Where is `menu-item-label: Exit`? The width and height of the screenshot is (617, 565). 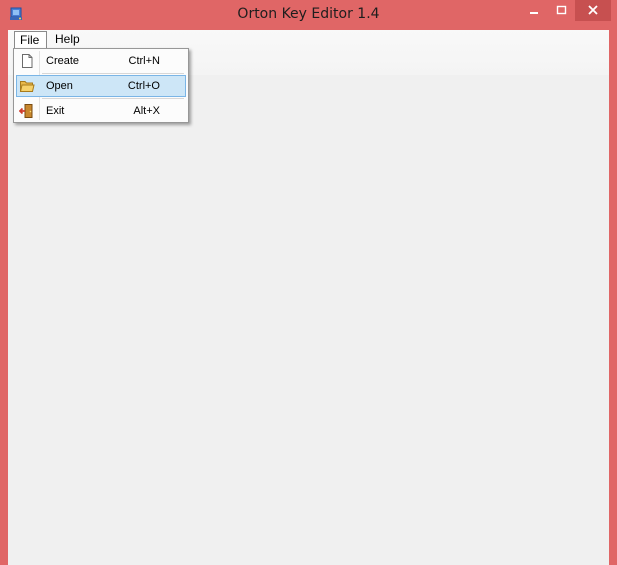 menu-item-label: Exit is located at coordinates (55, 111).